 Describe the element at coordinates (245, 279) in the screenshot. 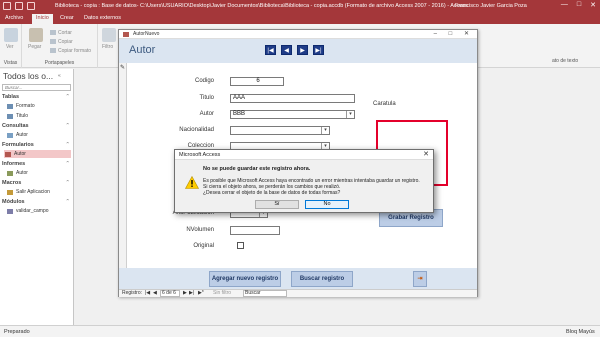

I see `agregar-nuevo-registro-button: Agregar nuevo registro` at that location.